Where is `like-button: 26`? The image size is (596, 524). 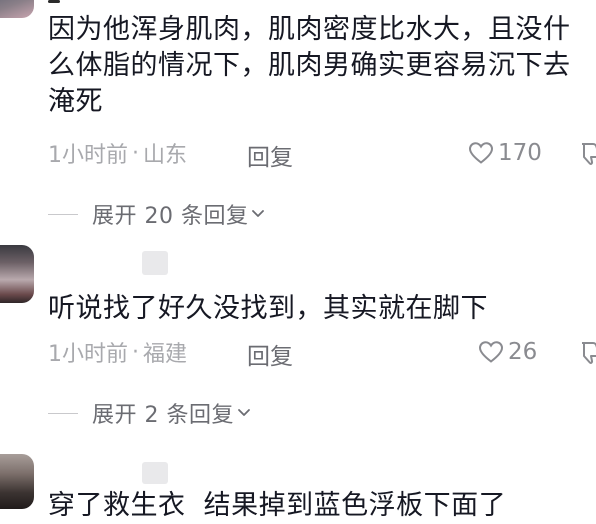 like-button: 26 is located at coordinates (507, 352).